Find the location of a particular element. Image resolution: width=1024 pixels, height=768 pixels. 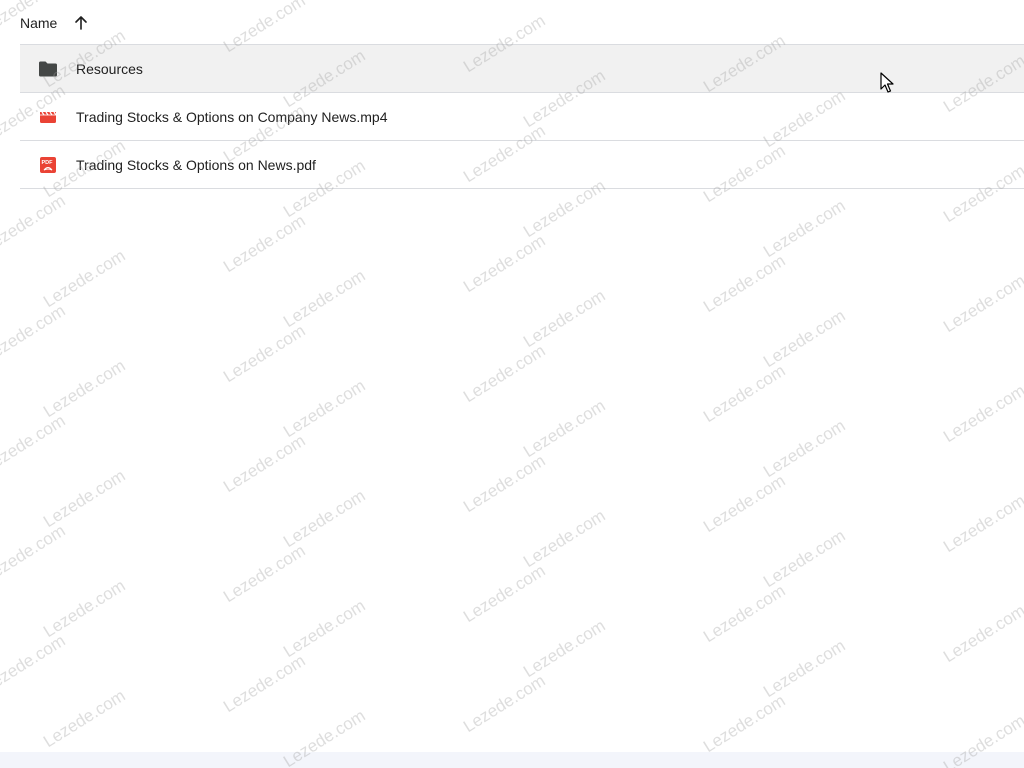

pdf-file-icon: PDF is located at coordinates (48, 165).